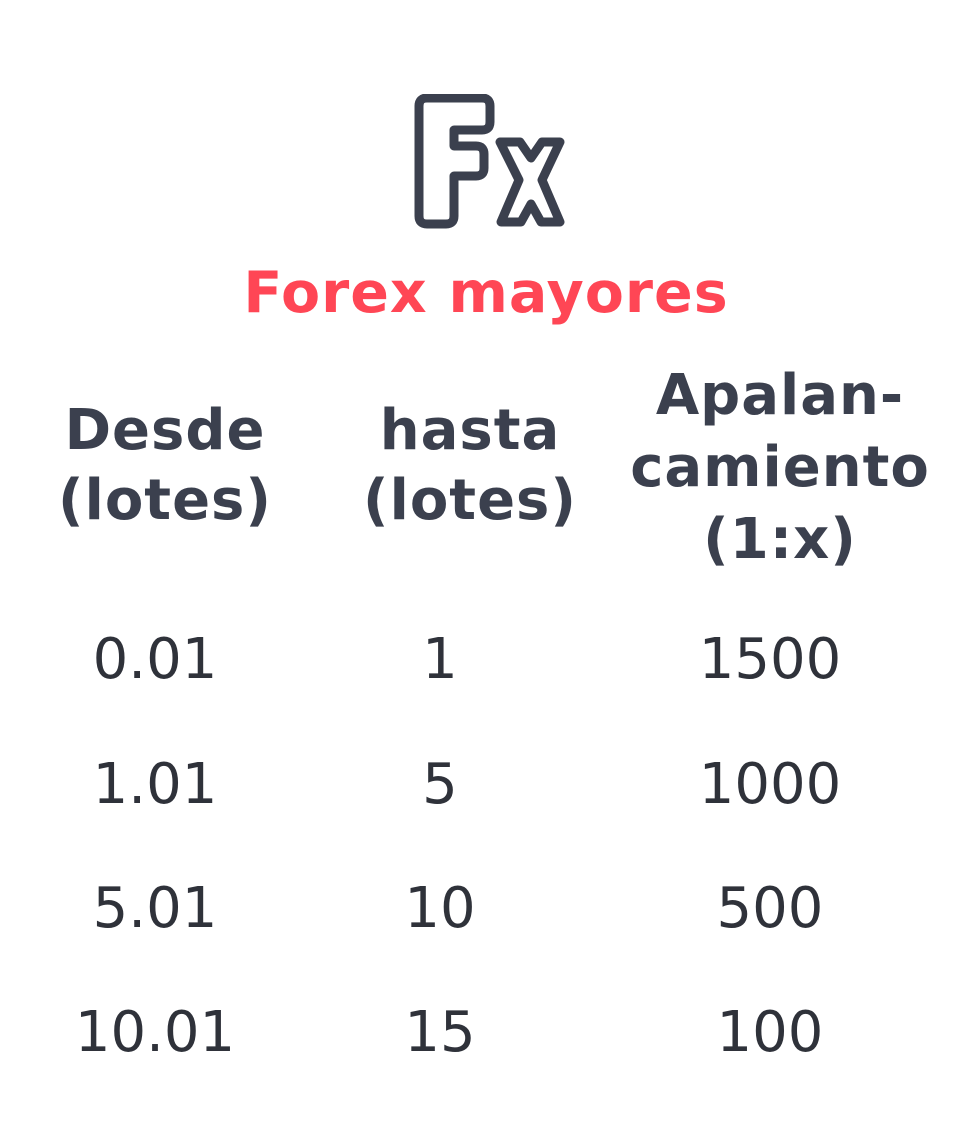  What do you see at coordinates (486, 909) in the screenshot?
I see `table-row: 5.01 10 500` at bounding box center [486, 909].